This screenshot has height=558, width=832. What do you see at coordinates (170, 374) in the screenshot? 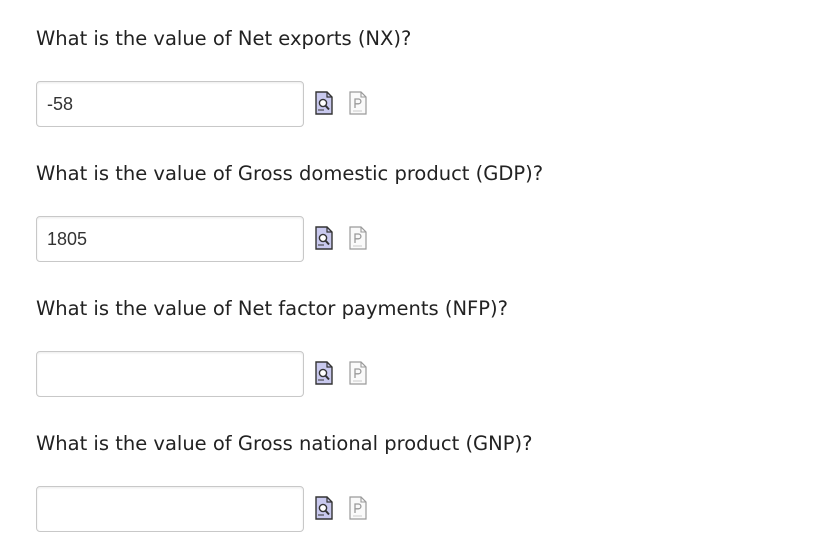
I see `nfp-answer-input` at bounding box center [170, 374].